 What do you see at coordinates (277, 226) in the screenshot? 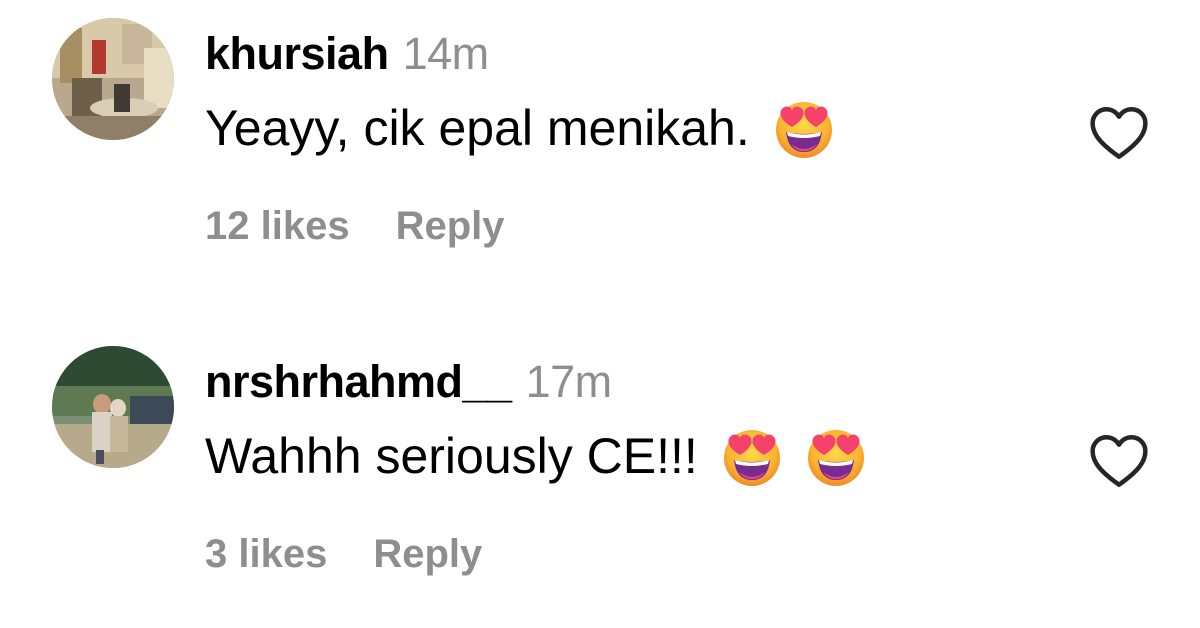
I see `likes-count: 12 likes` at bounding box center [277, 226].